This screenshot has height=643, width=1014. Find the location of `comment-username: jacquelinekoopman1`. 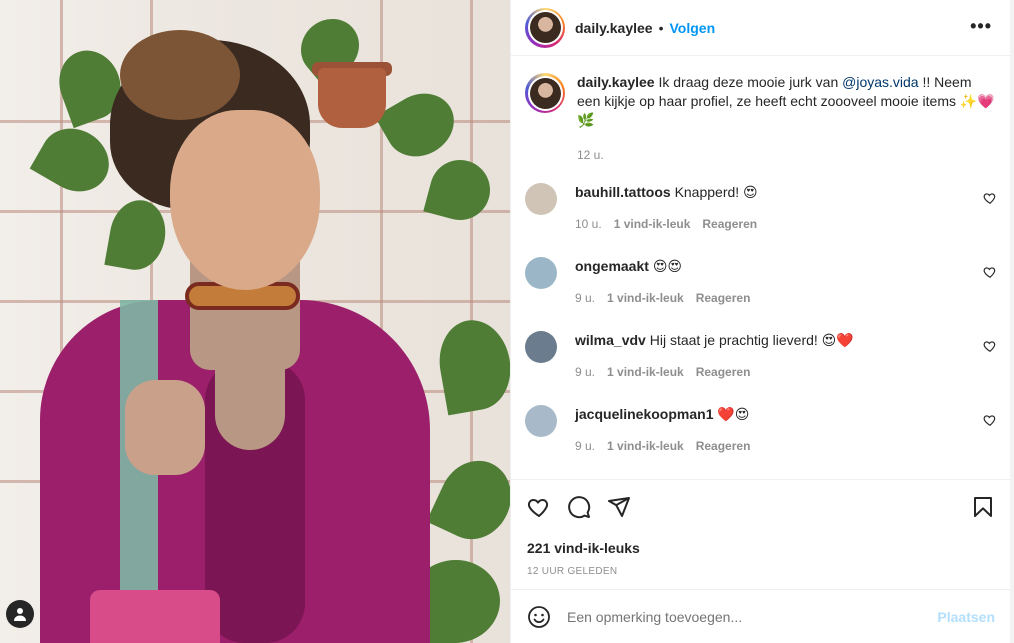

comment-username: jacquelinekoopman1 is located at coordinates (644, 414).